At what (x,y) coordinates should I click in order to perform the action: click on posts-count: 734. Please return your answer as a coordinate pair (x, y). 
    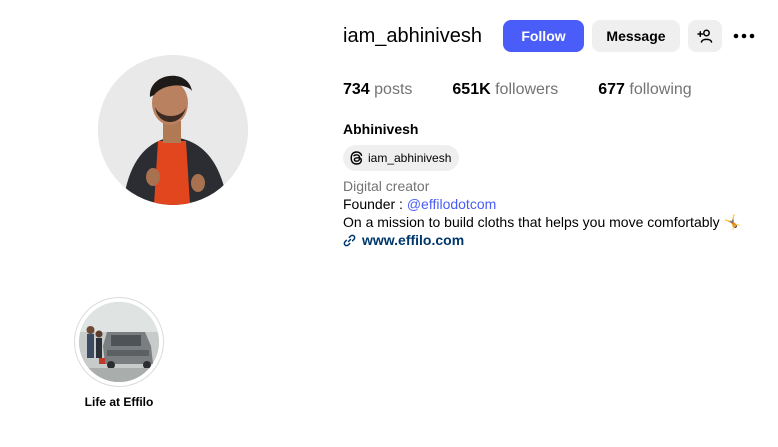
    Looking at the image, I should click on (356, 89).